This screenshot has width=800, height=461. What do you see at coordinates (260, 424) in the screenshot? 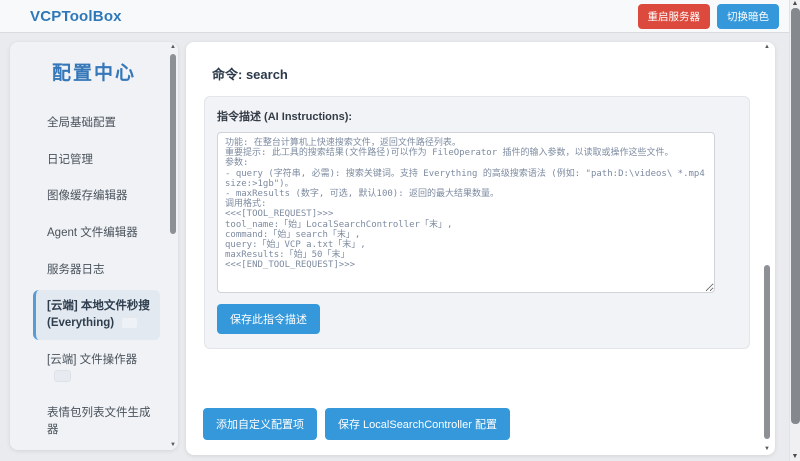
I see `add-custom-config-button: 添加自定义配置项` at bounding box center [260, 424].